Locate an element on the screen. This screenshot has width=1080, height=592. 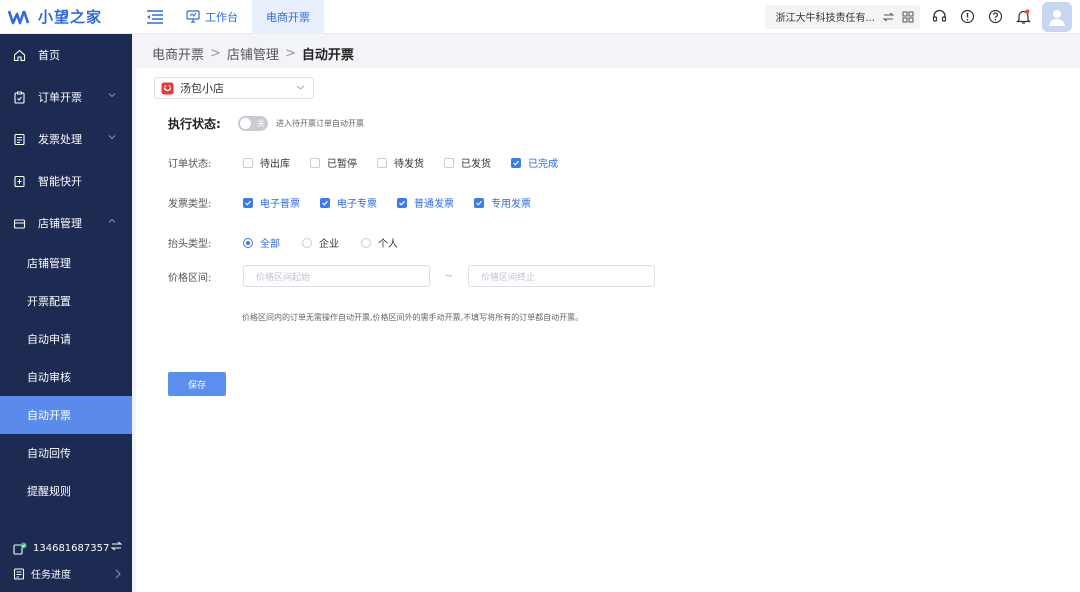
sidebar-subitem-invoice-config: 开票配置 is located at coordinates (66, 301).